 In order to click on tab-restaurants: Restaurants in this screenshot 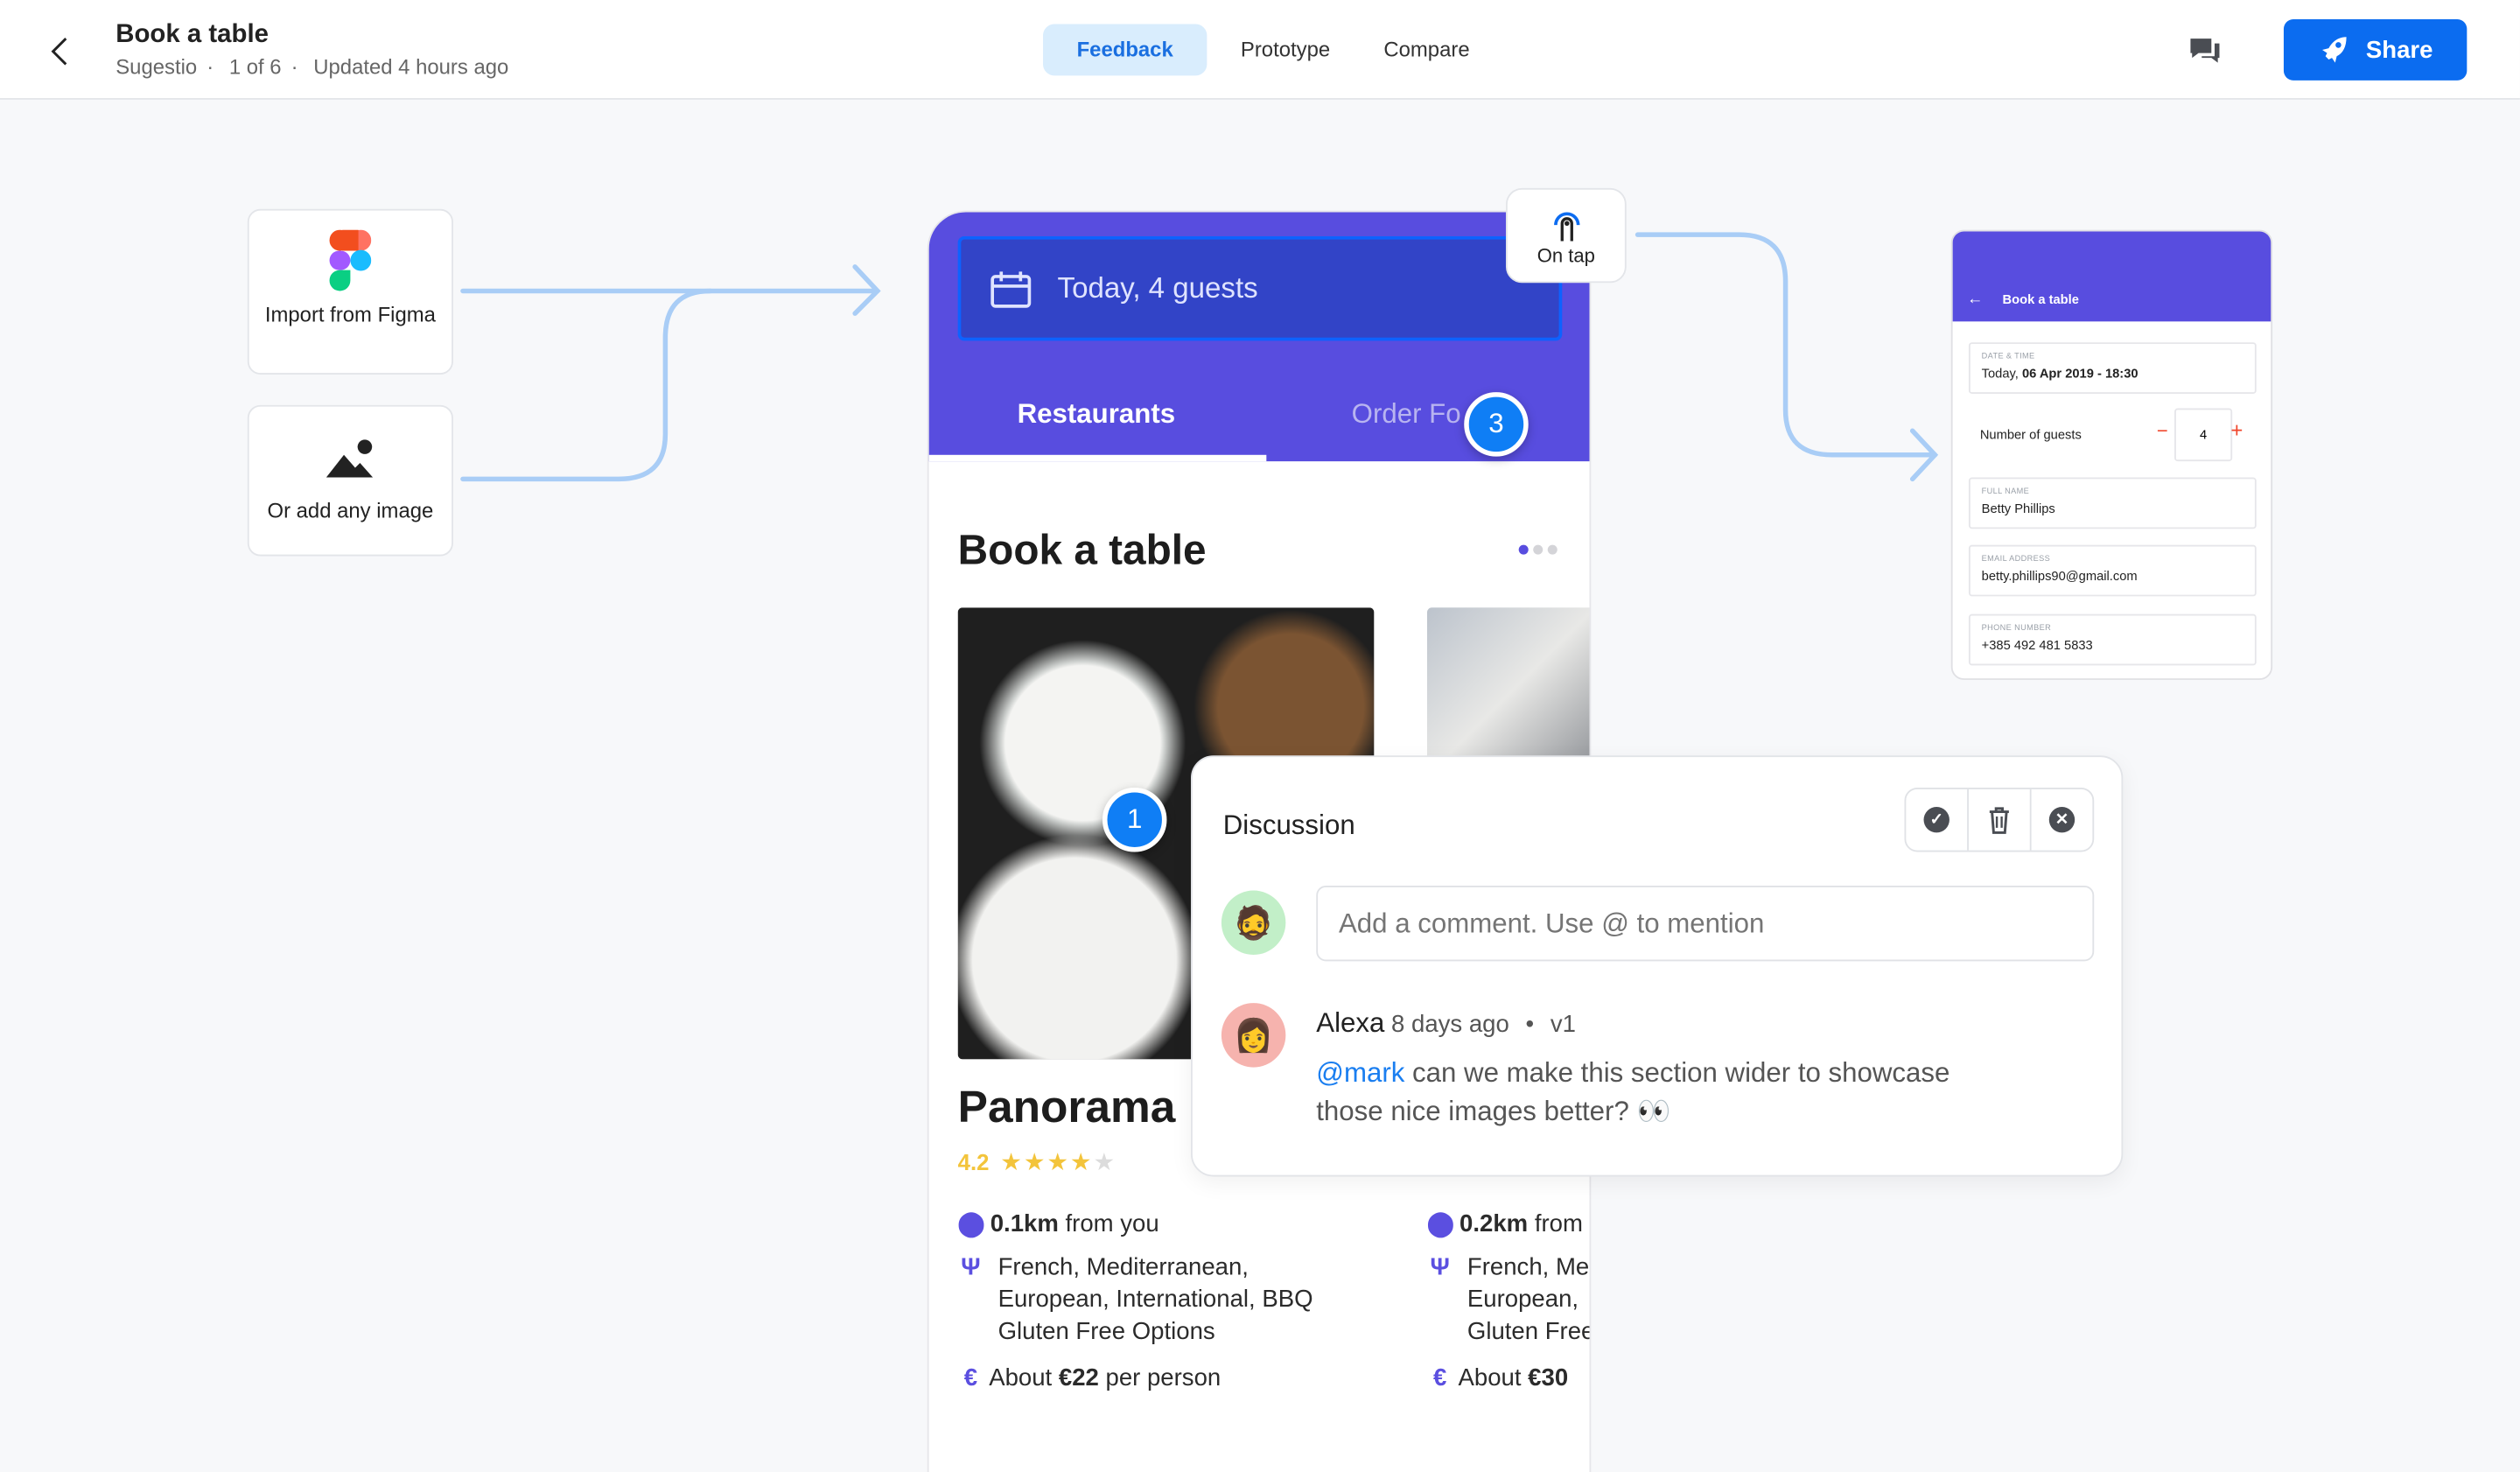, I will do `click(1096, 415)`.